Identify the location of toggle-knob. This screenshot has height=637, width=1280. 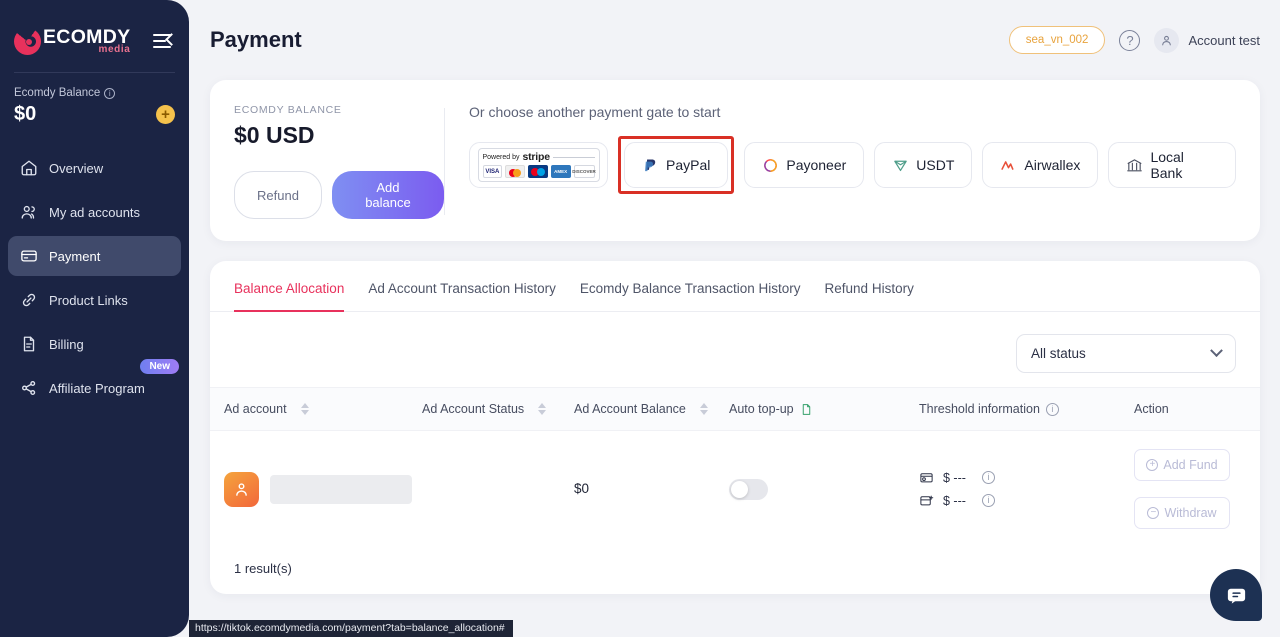
(739, 489).